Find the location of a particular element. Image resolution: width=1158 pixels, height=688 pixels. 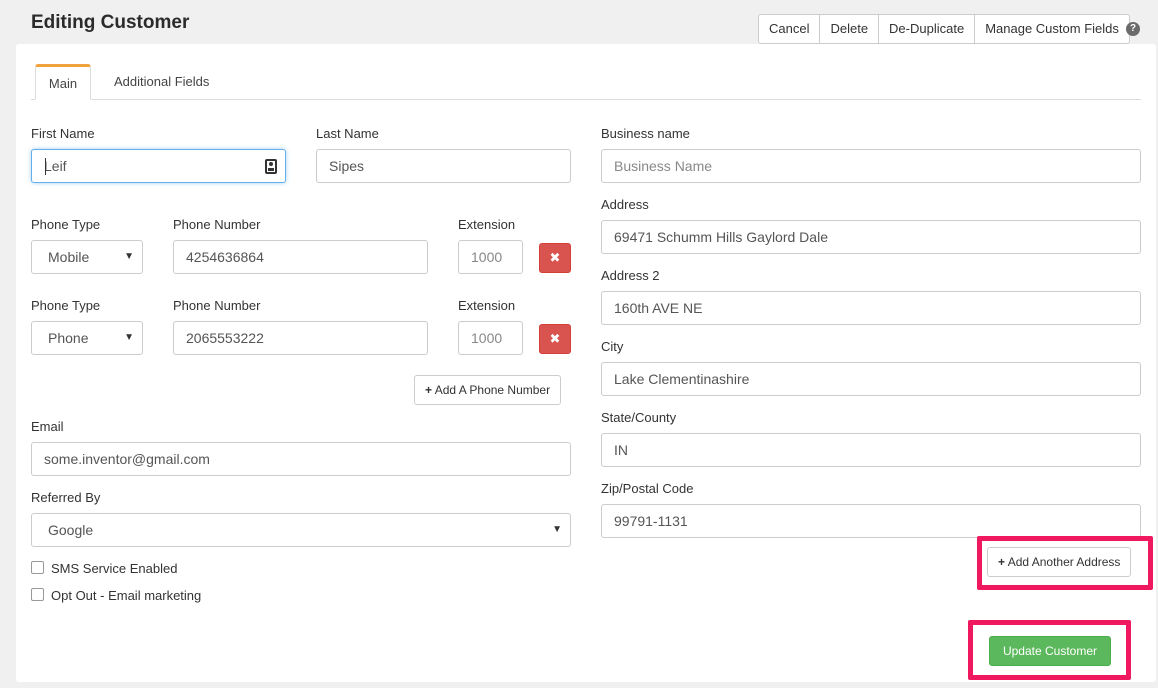

tab-additional-fields: Additional Fields is located at coordinates (161, 81).